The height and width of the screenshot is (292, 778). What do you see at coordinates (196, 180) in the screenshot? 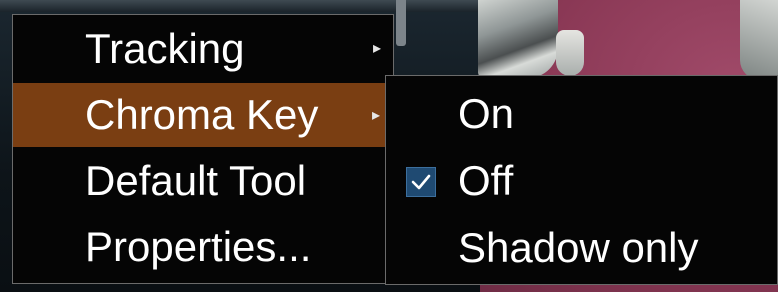
I see `menu-item-label: Default Tool` at bounding box center [196, 180].